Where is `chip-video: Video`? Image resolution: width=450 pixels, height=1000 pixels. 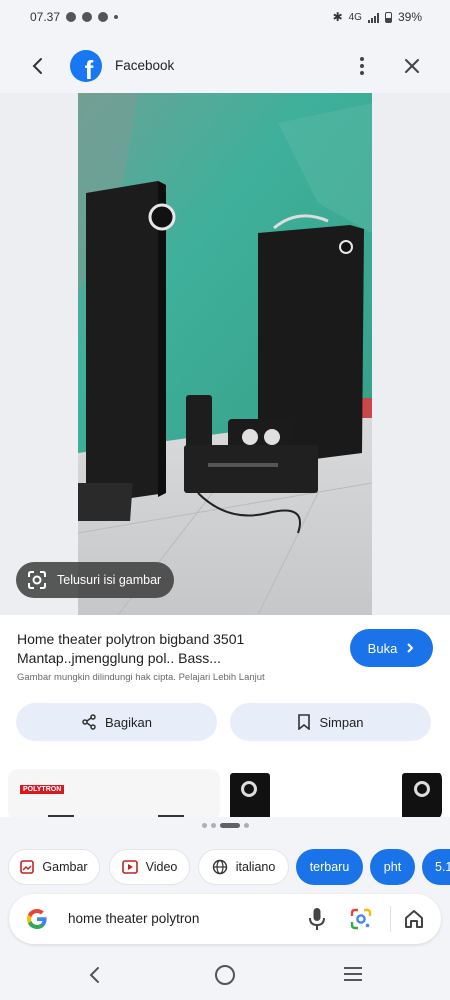
chip-video: Video is located at coordinates (149, 867).